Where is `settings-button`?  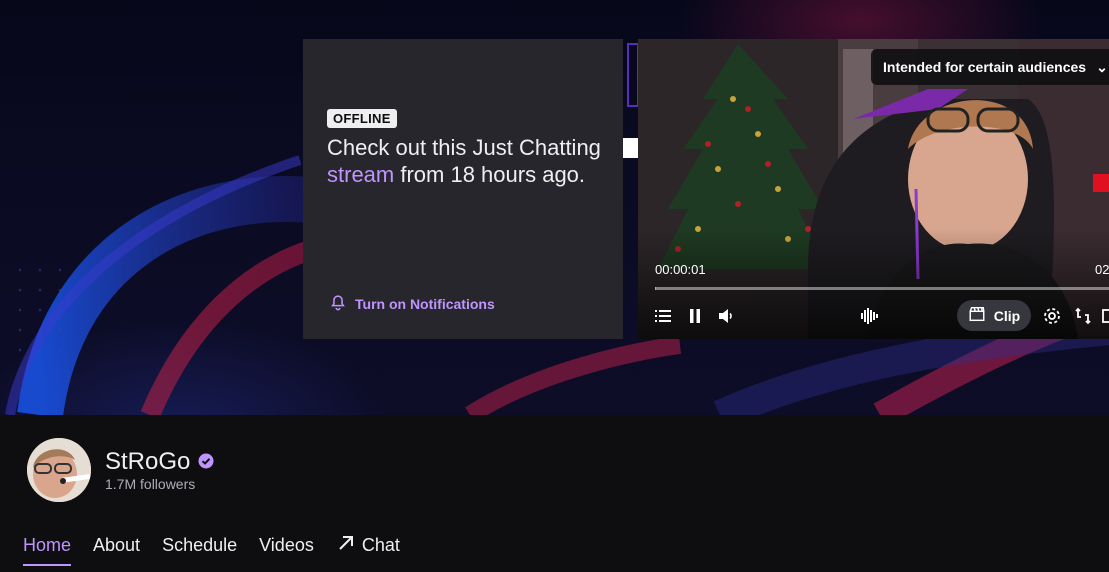 settings-button is located at coordinates (1052, 316).